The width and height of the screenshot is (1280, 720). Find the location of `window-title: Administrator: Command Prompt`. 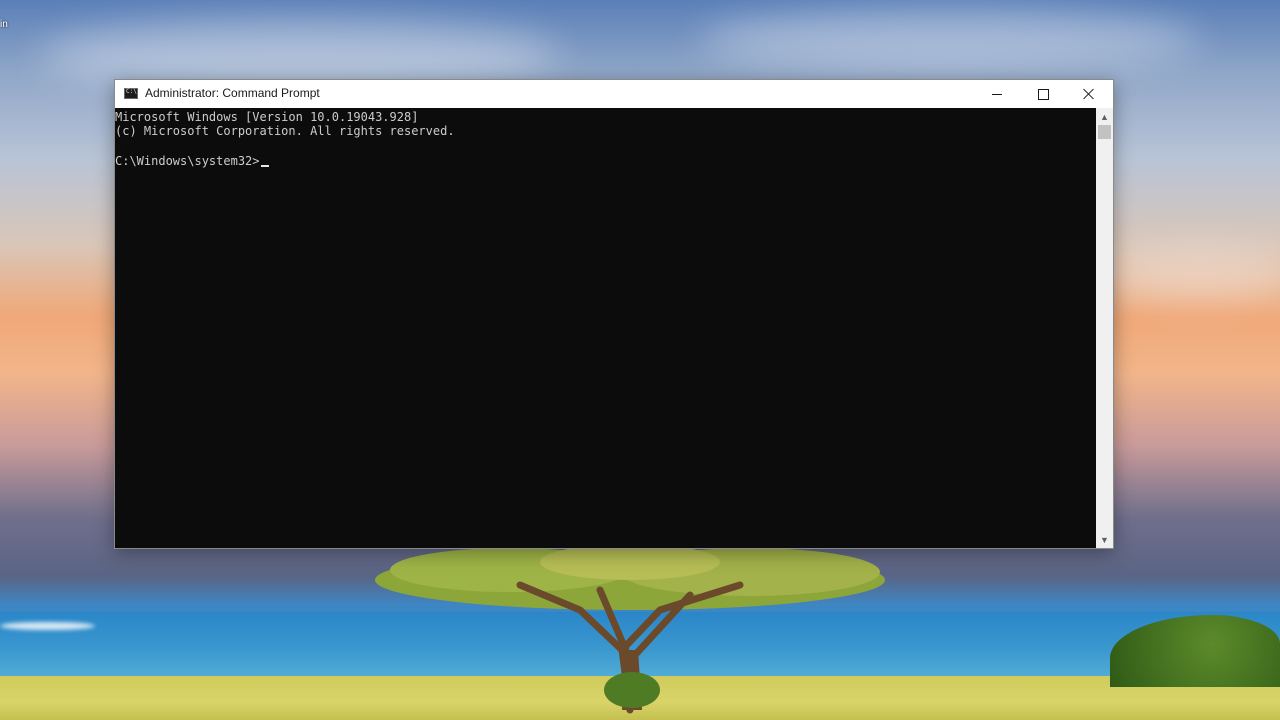

window-title: Administrator: Command Prompt is located at coordinates (232, 93).